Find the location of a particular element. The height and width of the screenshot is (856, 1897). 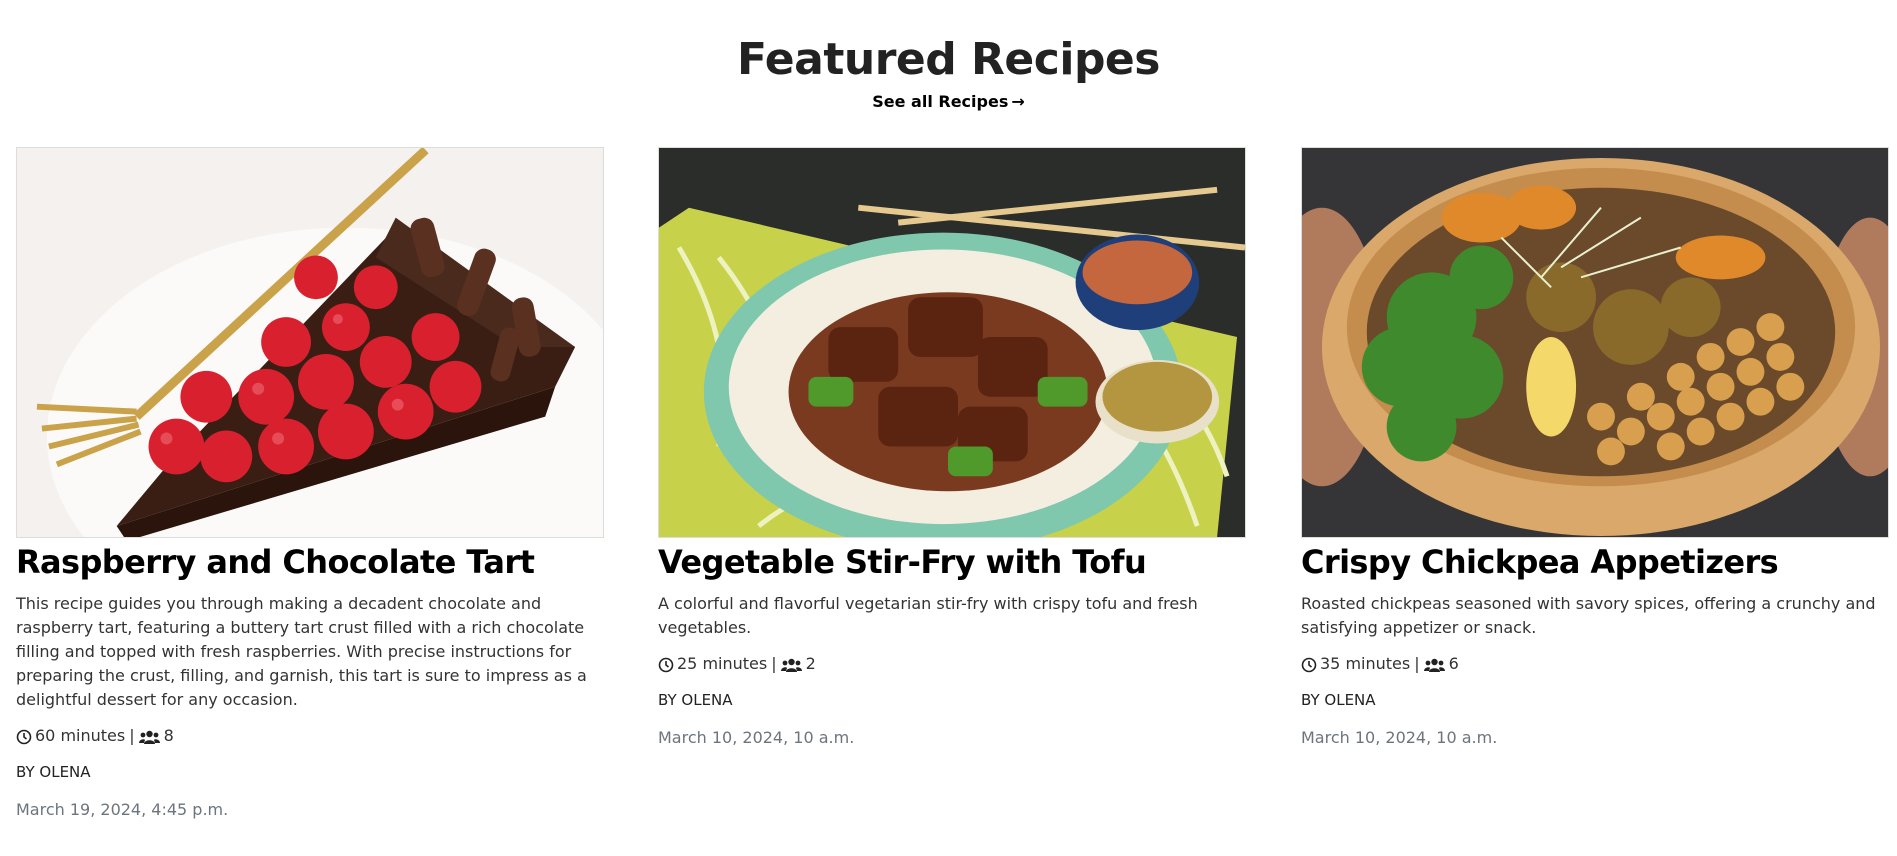

stir-fry-photo is located at coordinates (952, 342).